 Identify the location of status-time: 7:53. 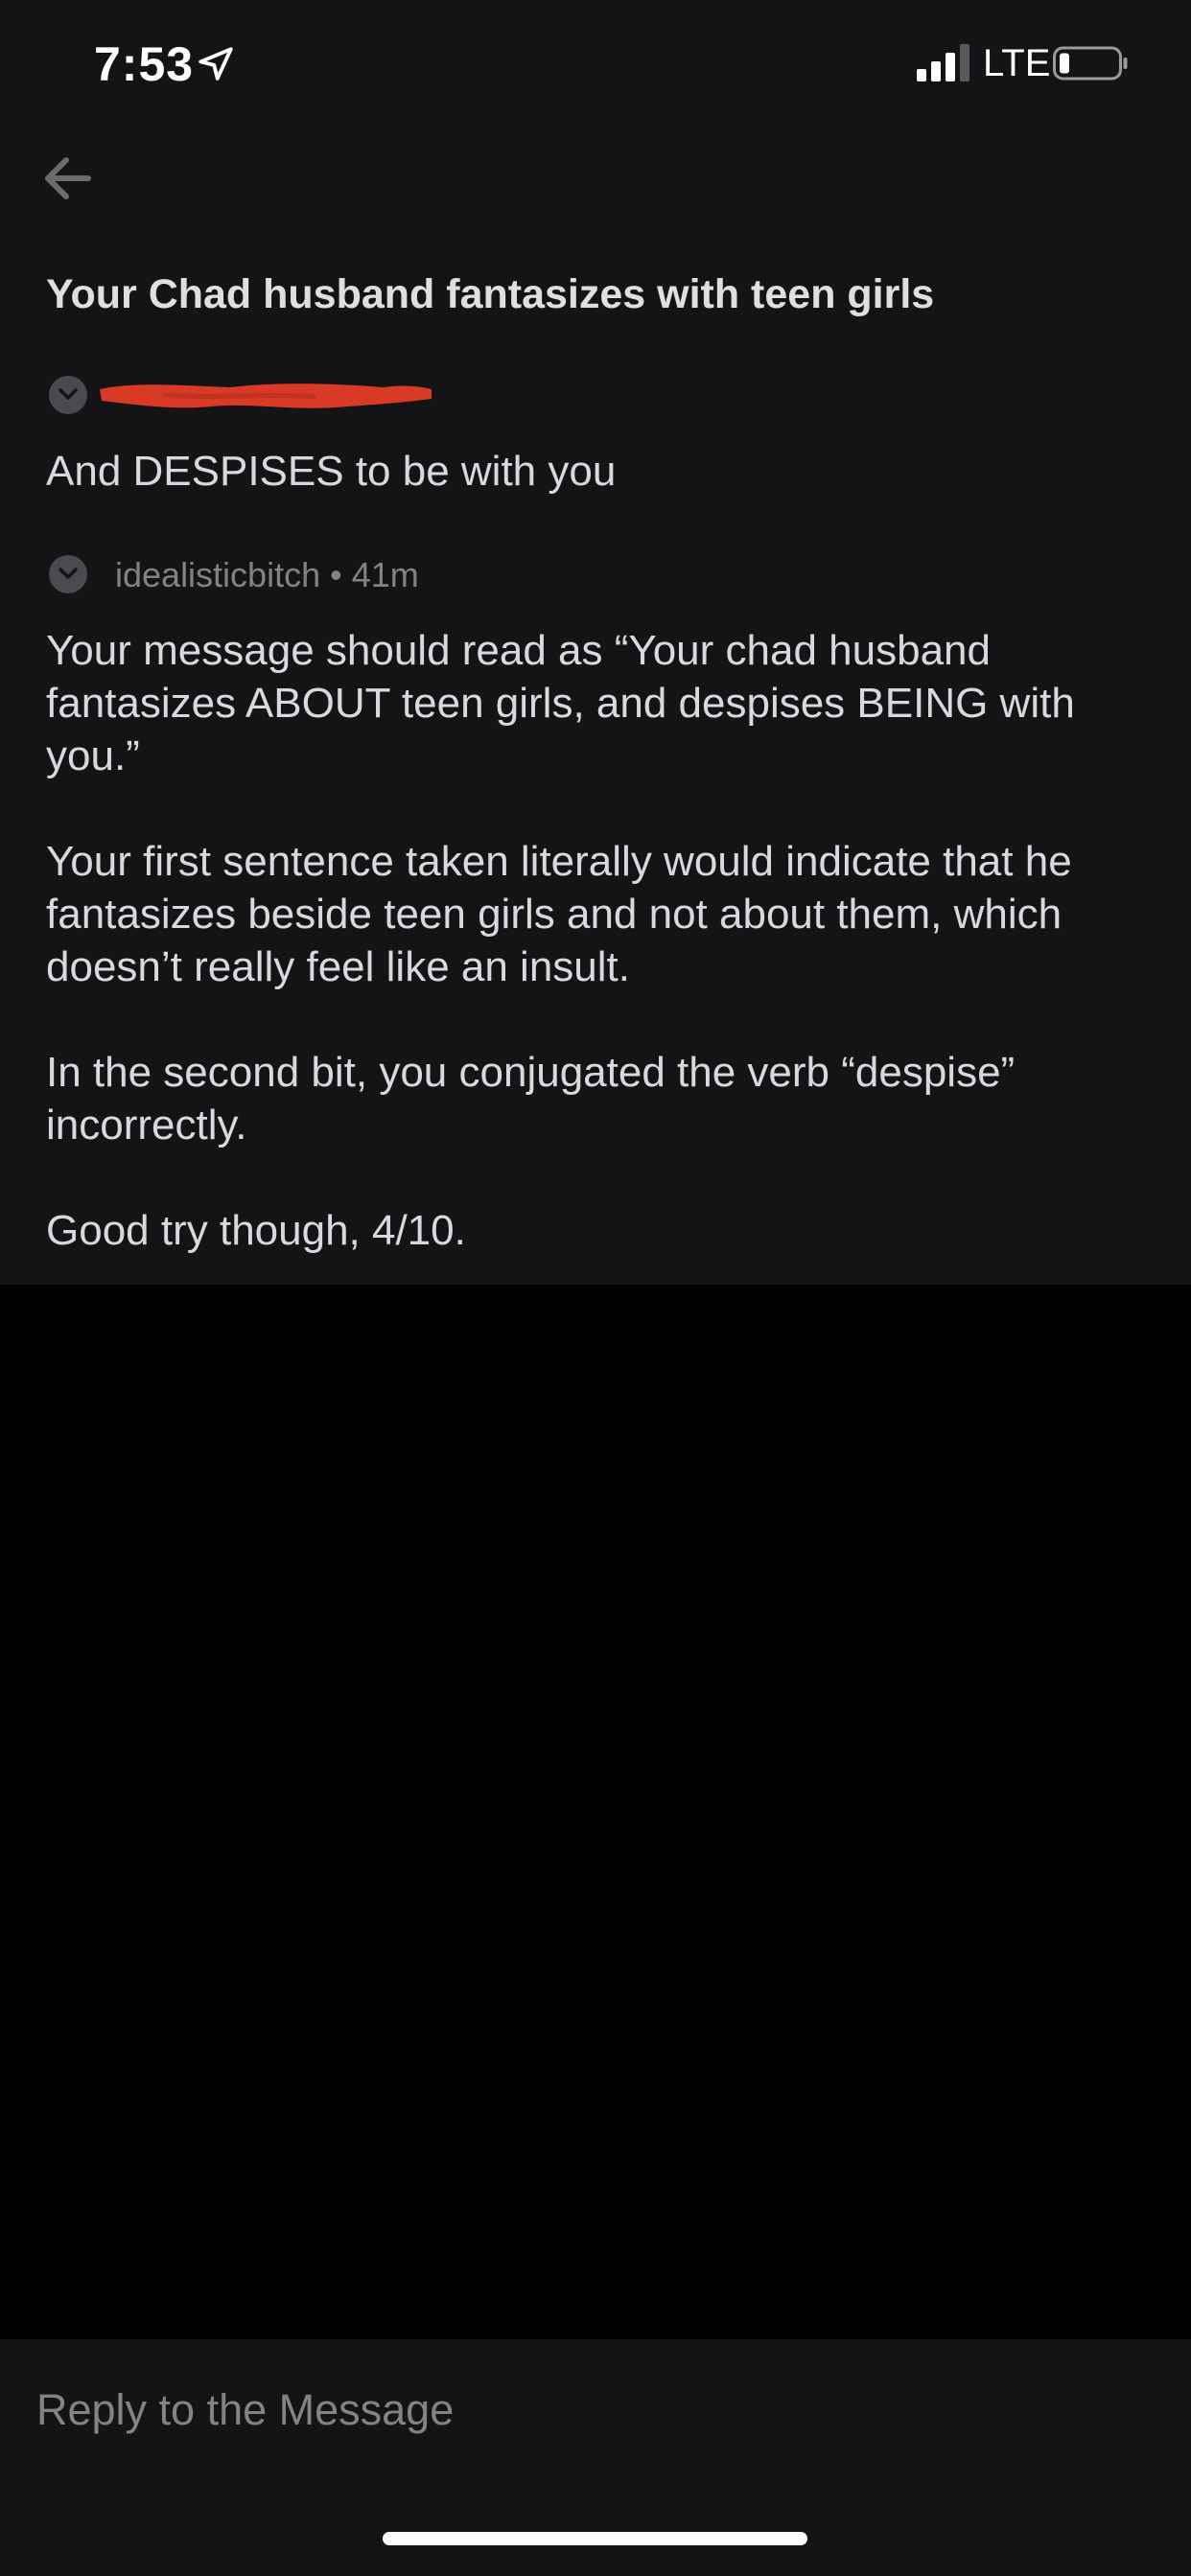
(144, 64).